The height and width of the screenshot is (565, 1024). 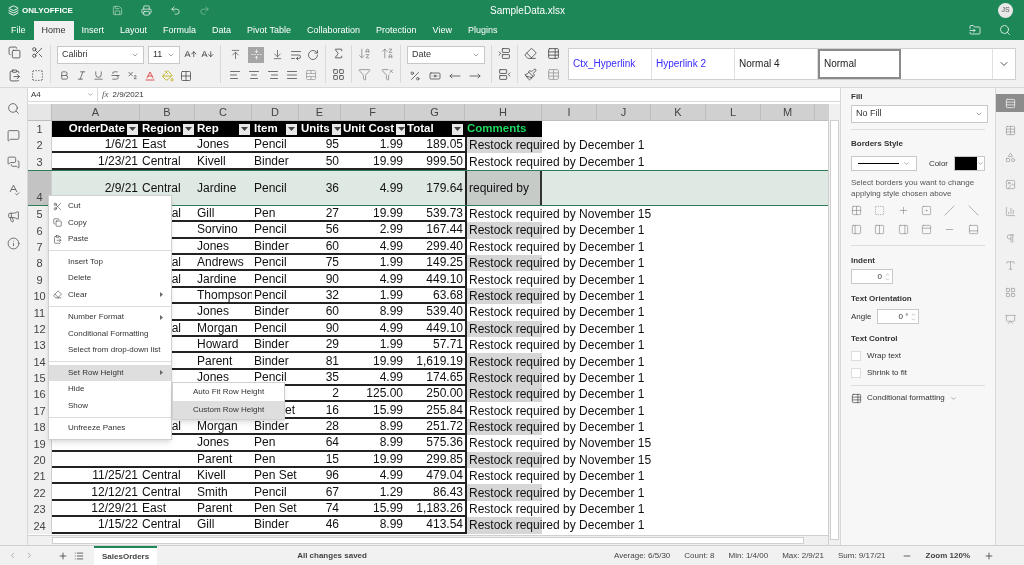 What do you see at coordinates (40, 145) in the screenshot?
I see `row-header: 2` at bounding box center [40, 145].